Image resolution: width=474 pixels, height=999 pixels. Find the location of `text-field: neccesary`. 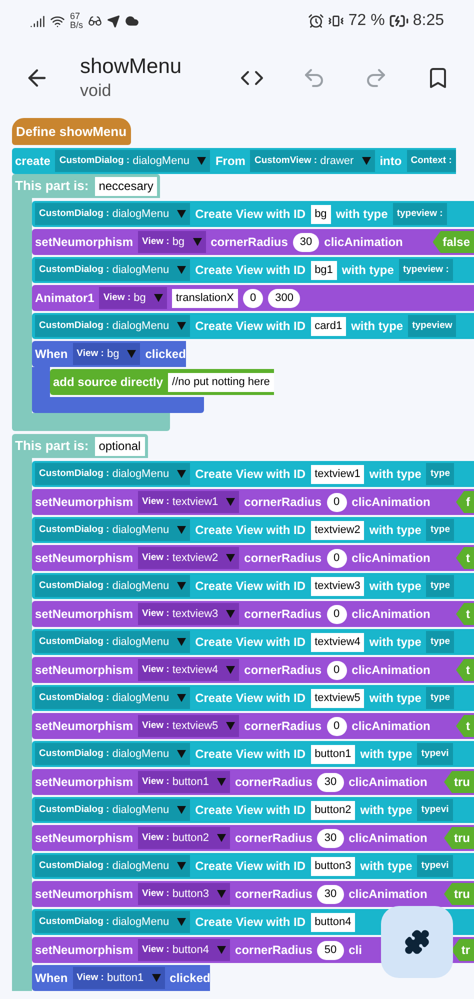

text-field: neccesary is located at coordinates (126, 186).